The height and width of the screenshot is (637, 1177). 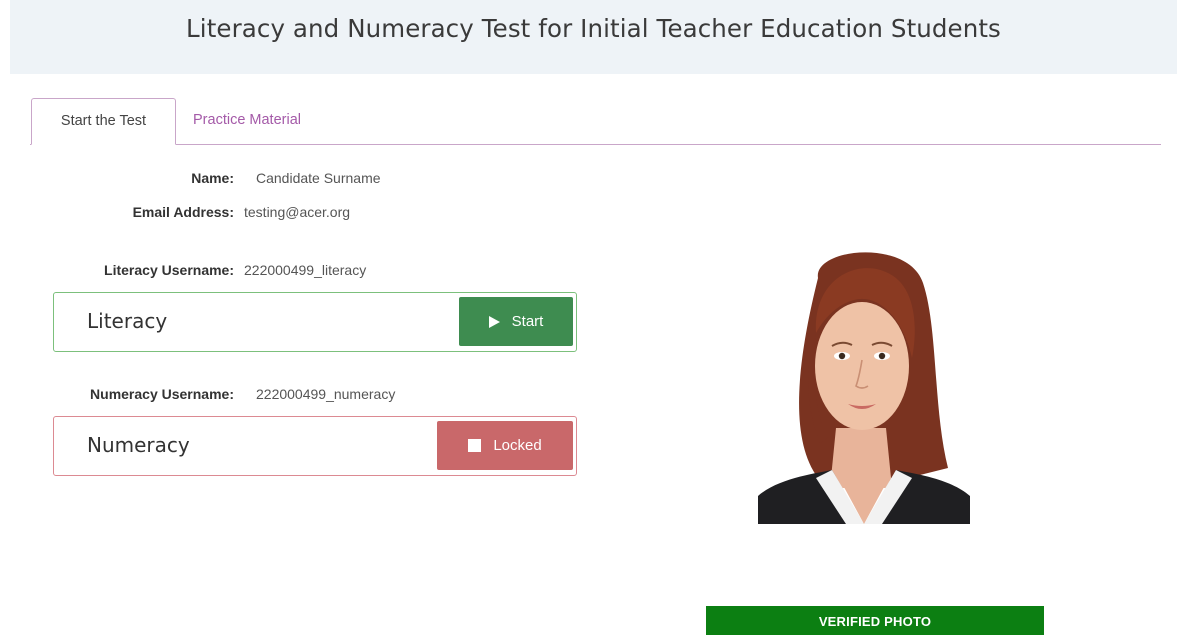 What do you see at coordinates (527, 321) in the screenshot?
I see `start-button-label: Start` at bounding box center [527, 321].